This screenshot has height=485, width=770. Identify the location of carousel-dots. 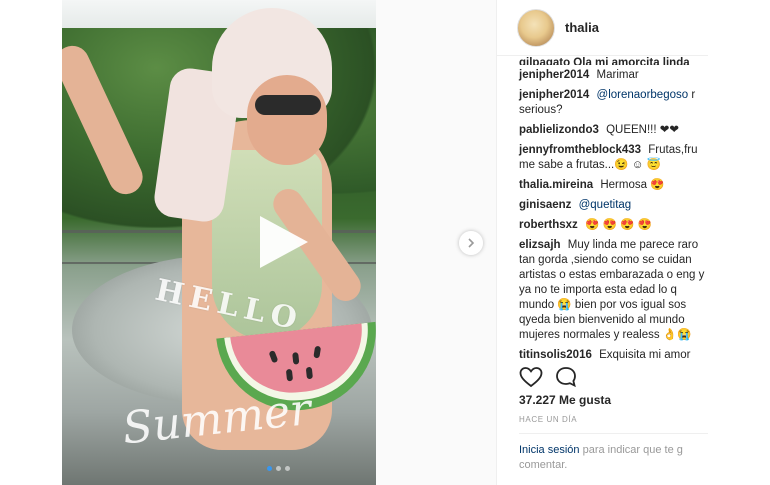
(278, 468).